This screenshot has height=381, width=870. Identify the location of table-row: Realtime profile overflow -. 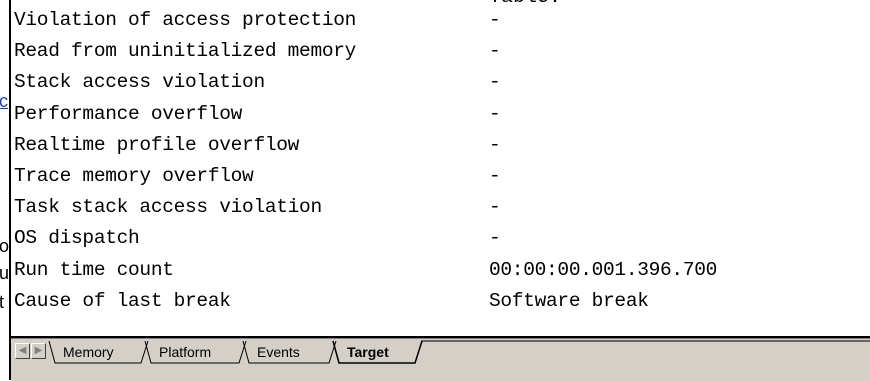
(257, 146).